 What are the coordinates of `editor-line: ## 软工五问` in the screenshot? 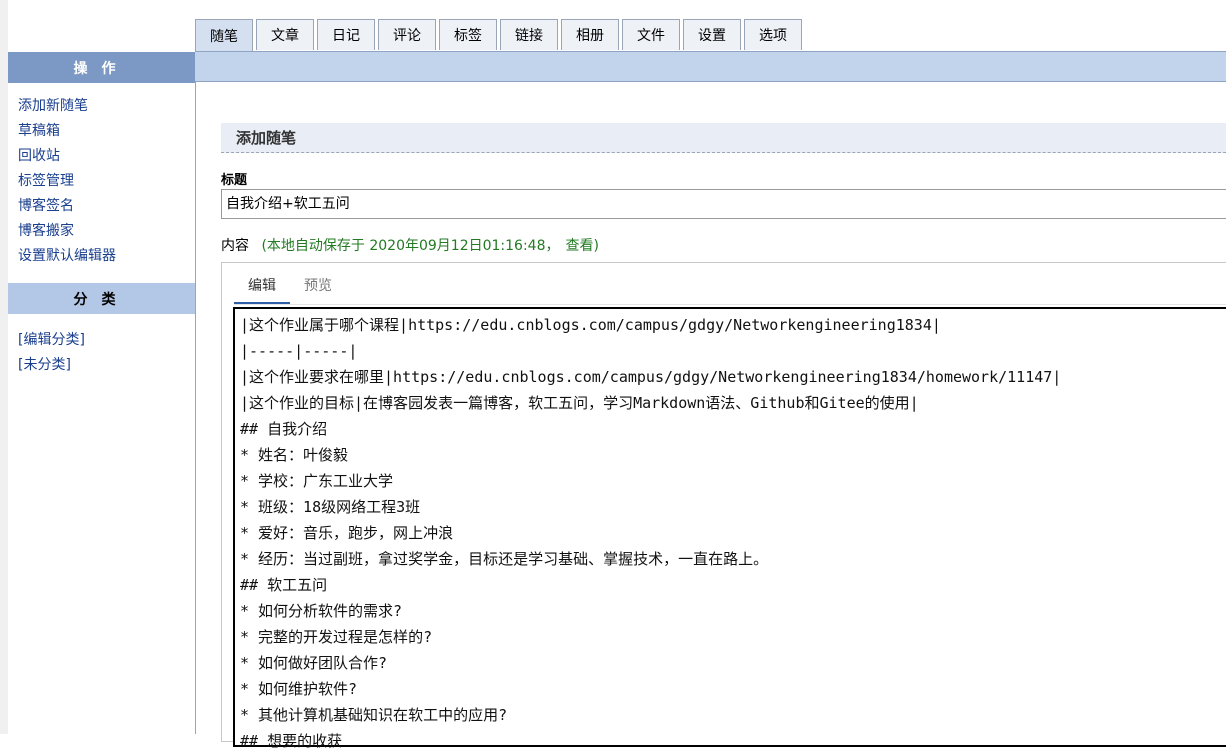 It's located at (284, 585).